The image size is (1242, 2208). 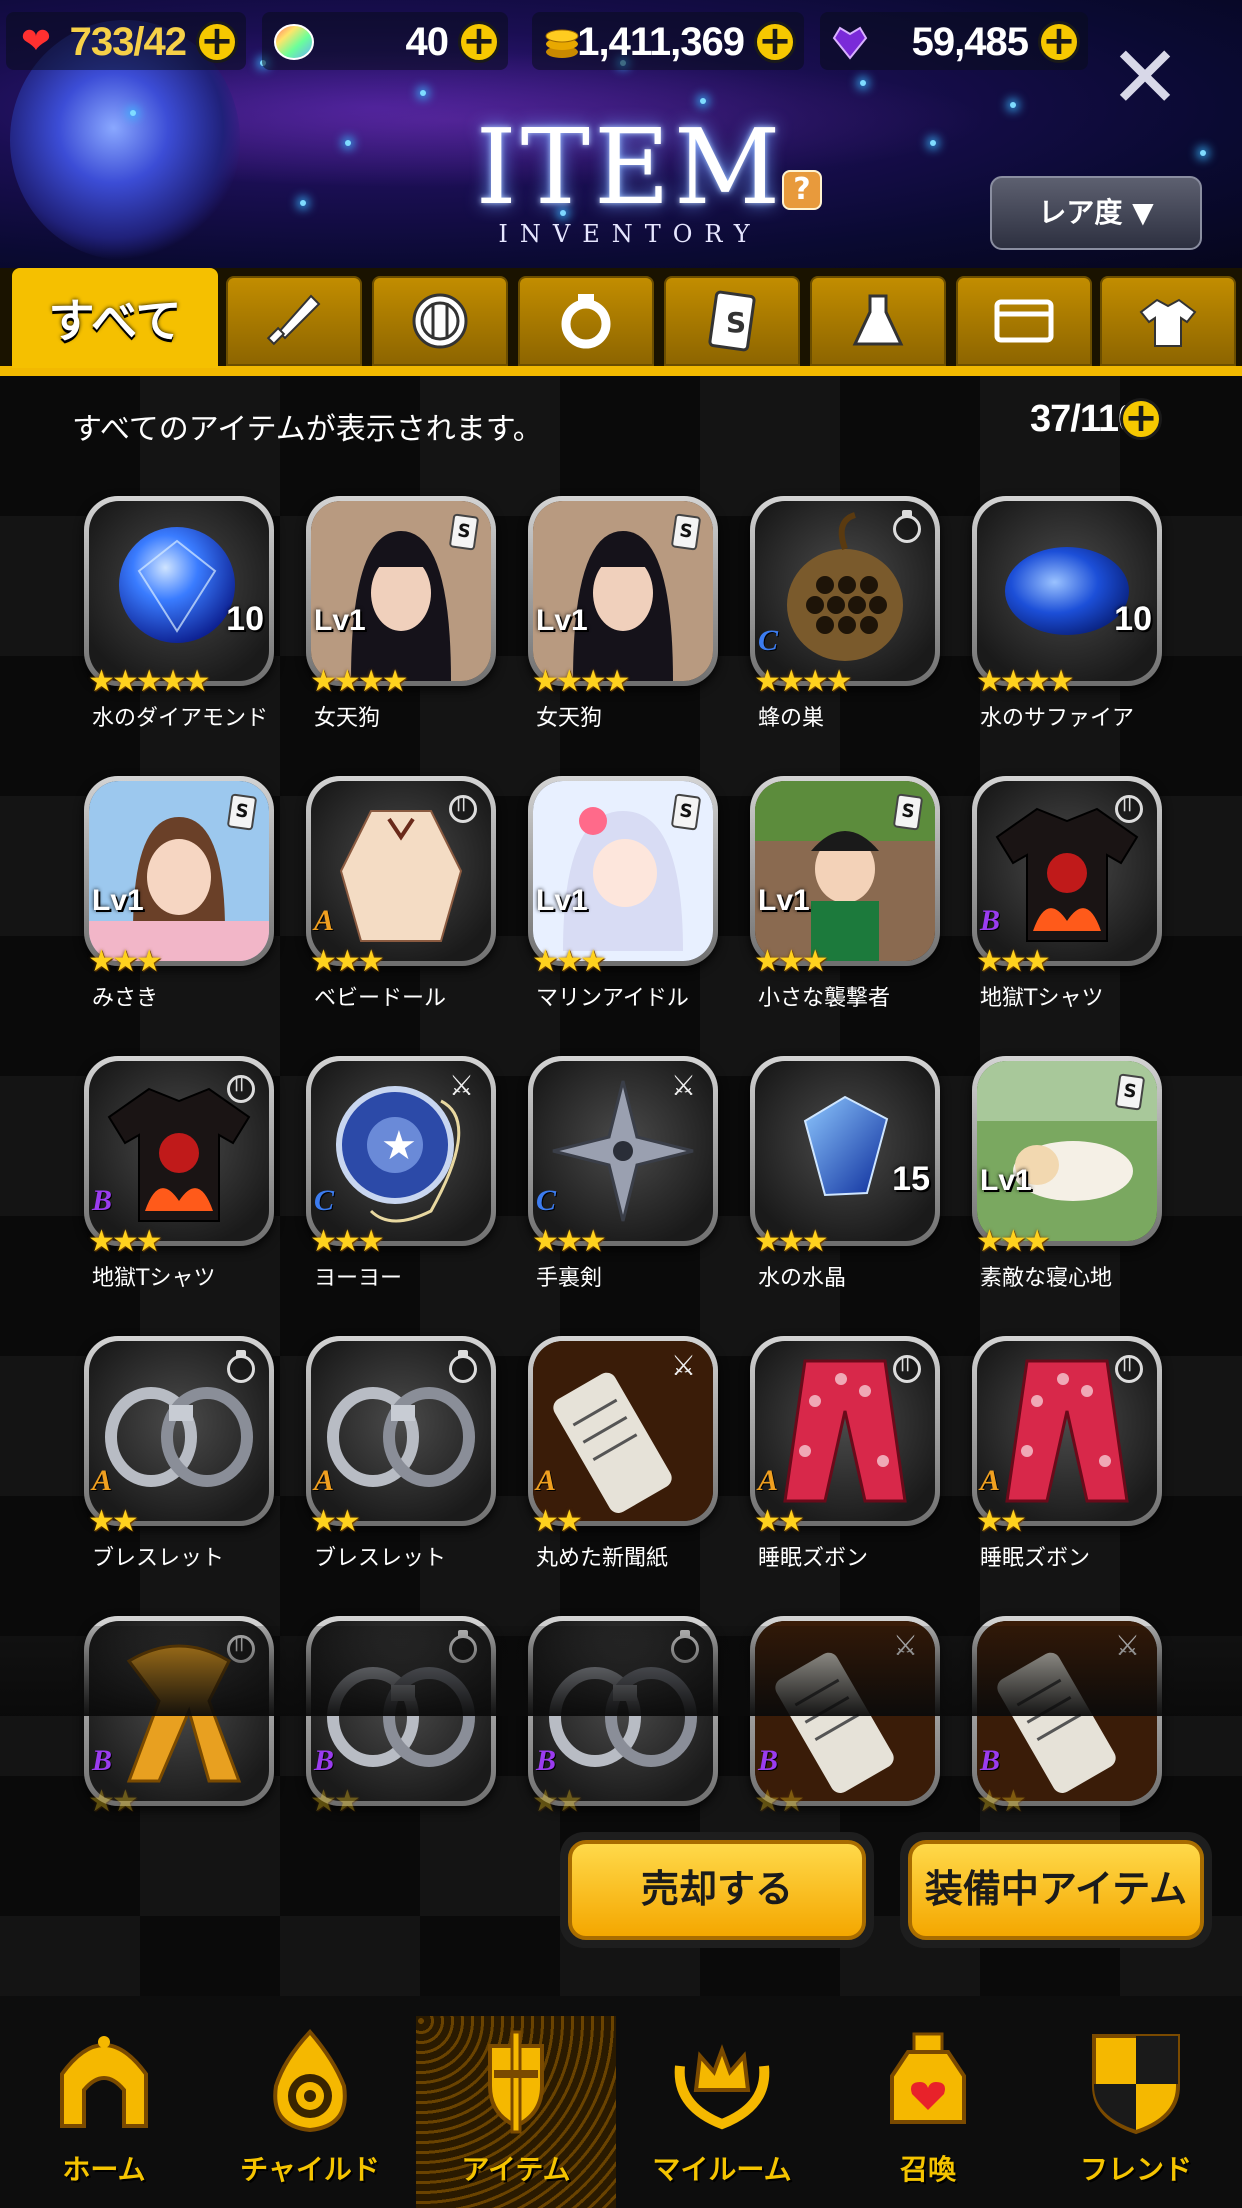 What do you see at coordinates (685, 1366) in the screenshot?
I see `knife-slot-icon` at bounding box center [685, 1366].